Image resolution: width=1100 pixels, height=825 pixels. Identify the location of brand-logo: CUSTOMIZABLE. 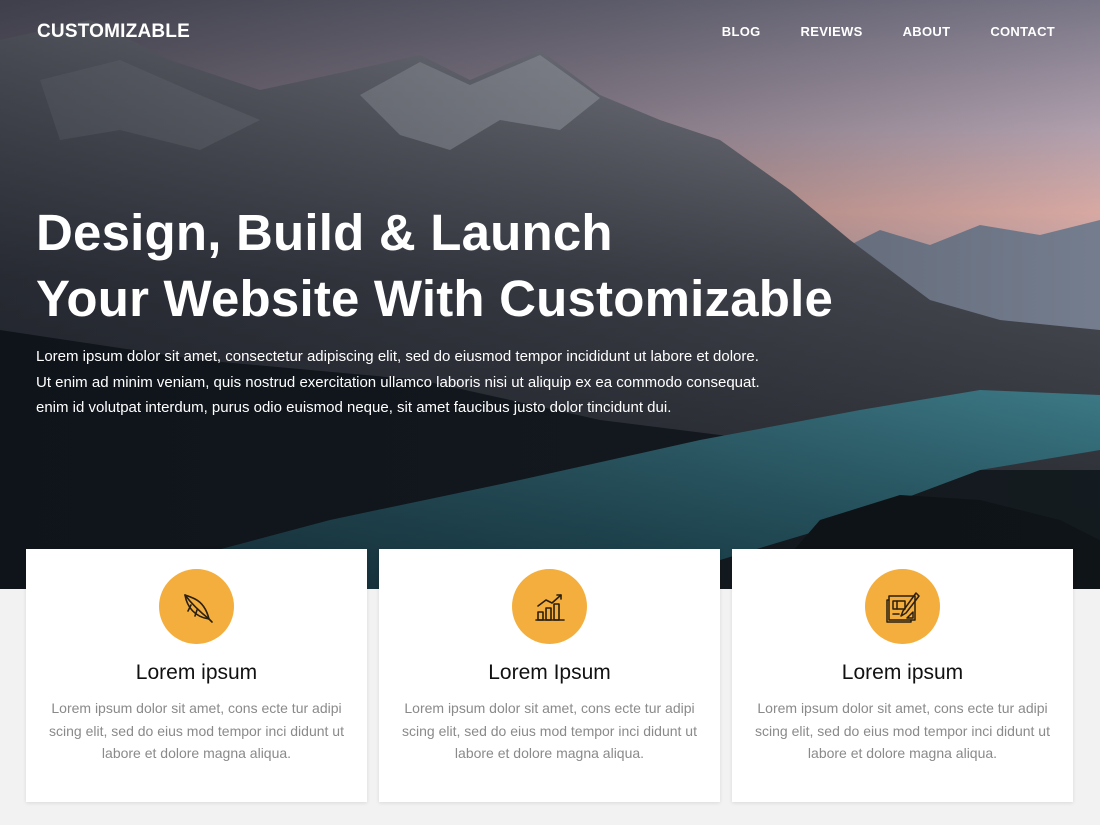
(113, 32).